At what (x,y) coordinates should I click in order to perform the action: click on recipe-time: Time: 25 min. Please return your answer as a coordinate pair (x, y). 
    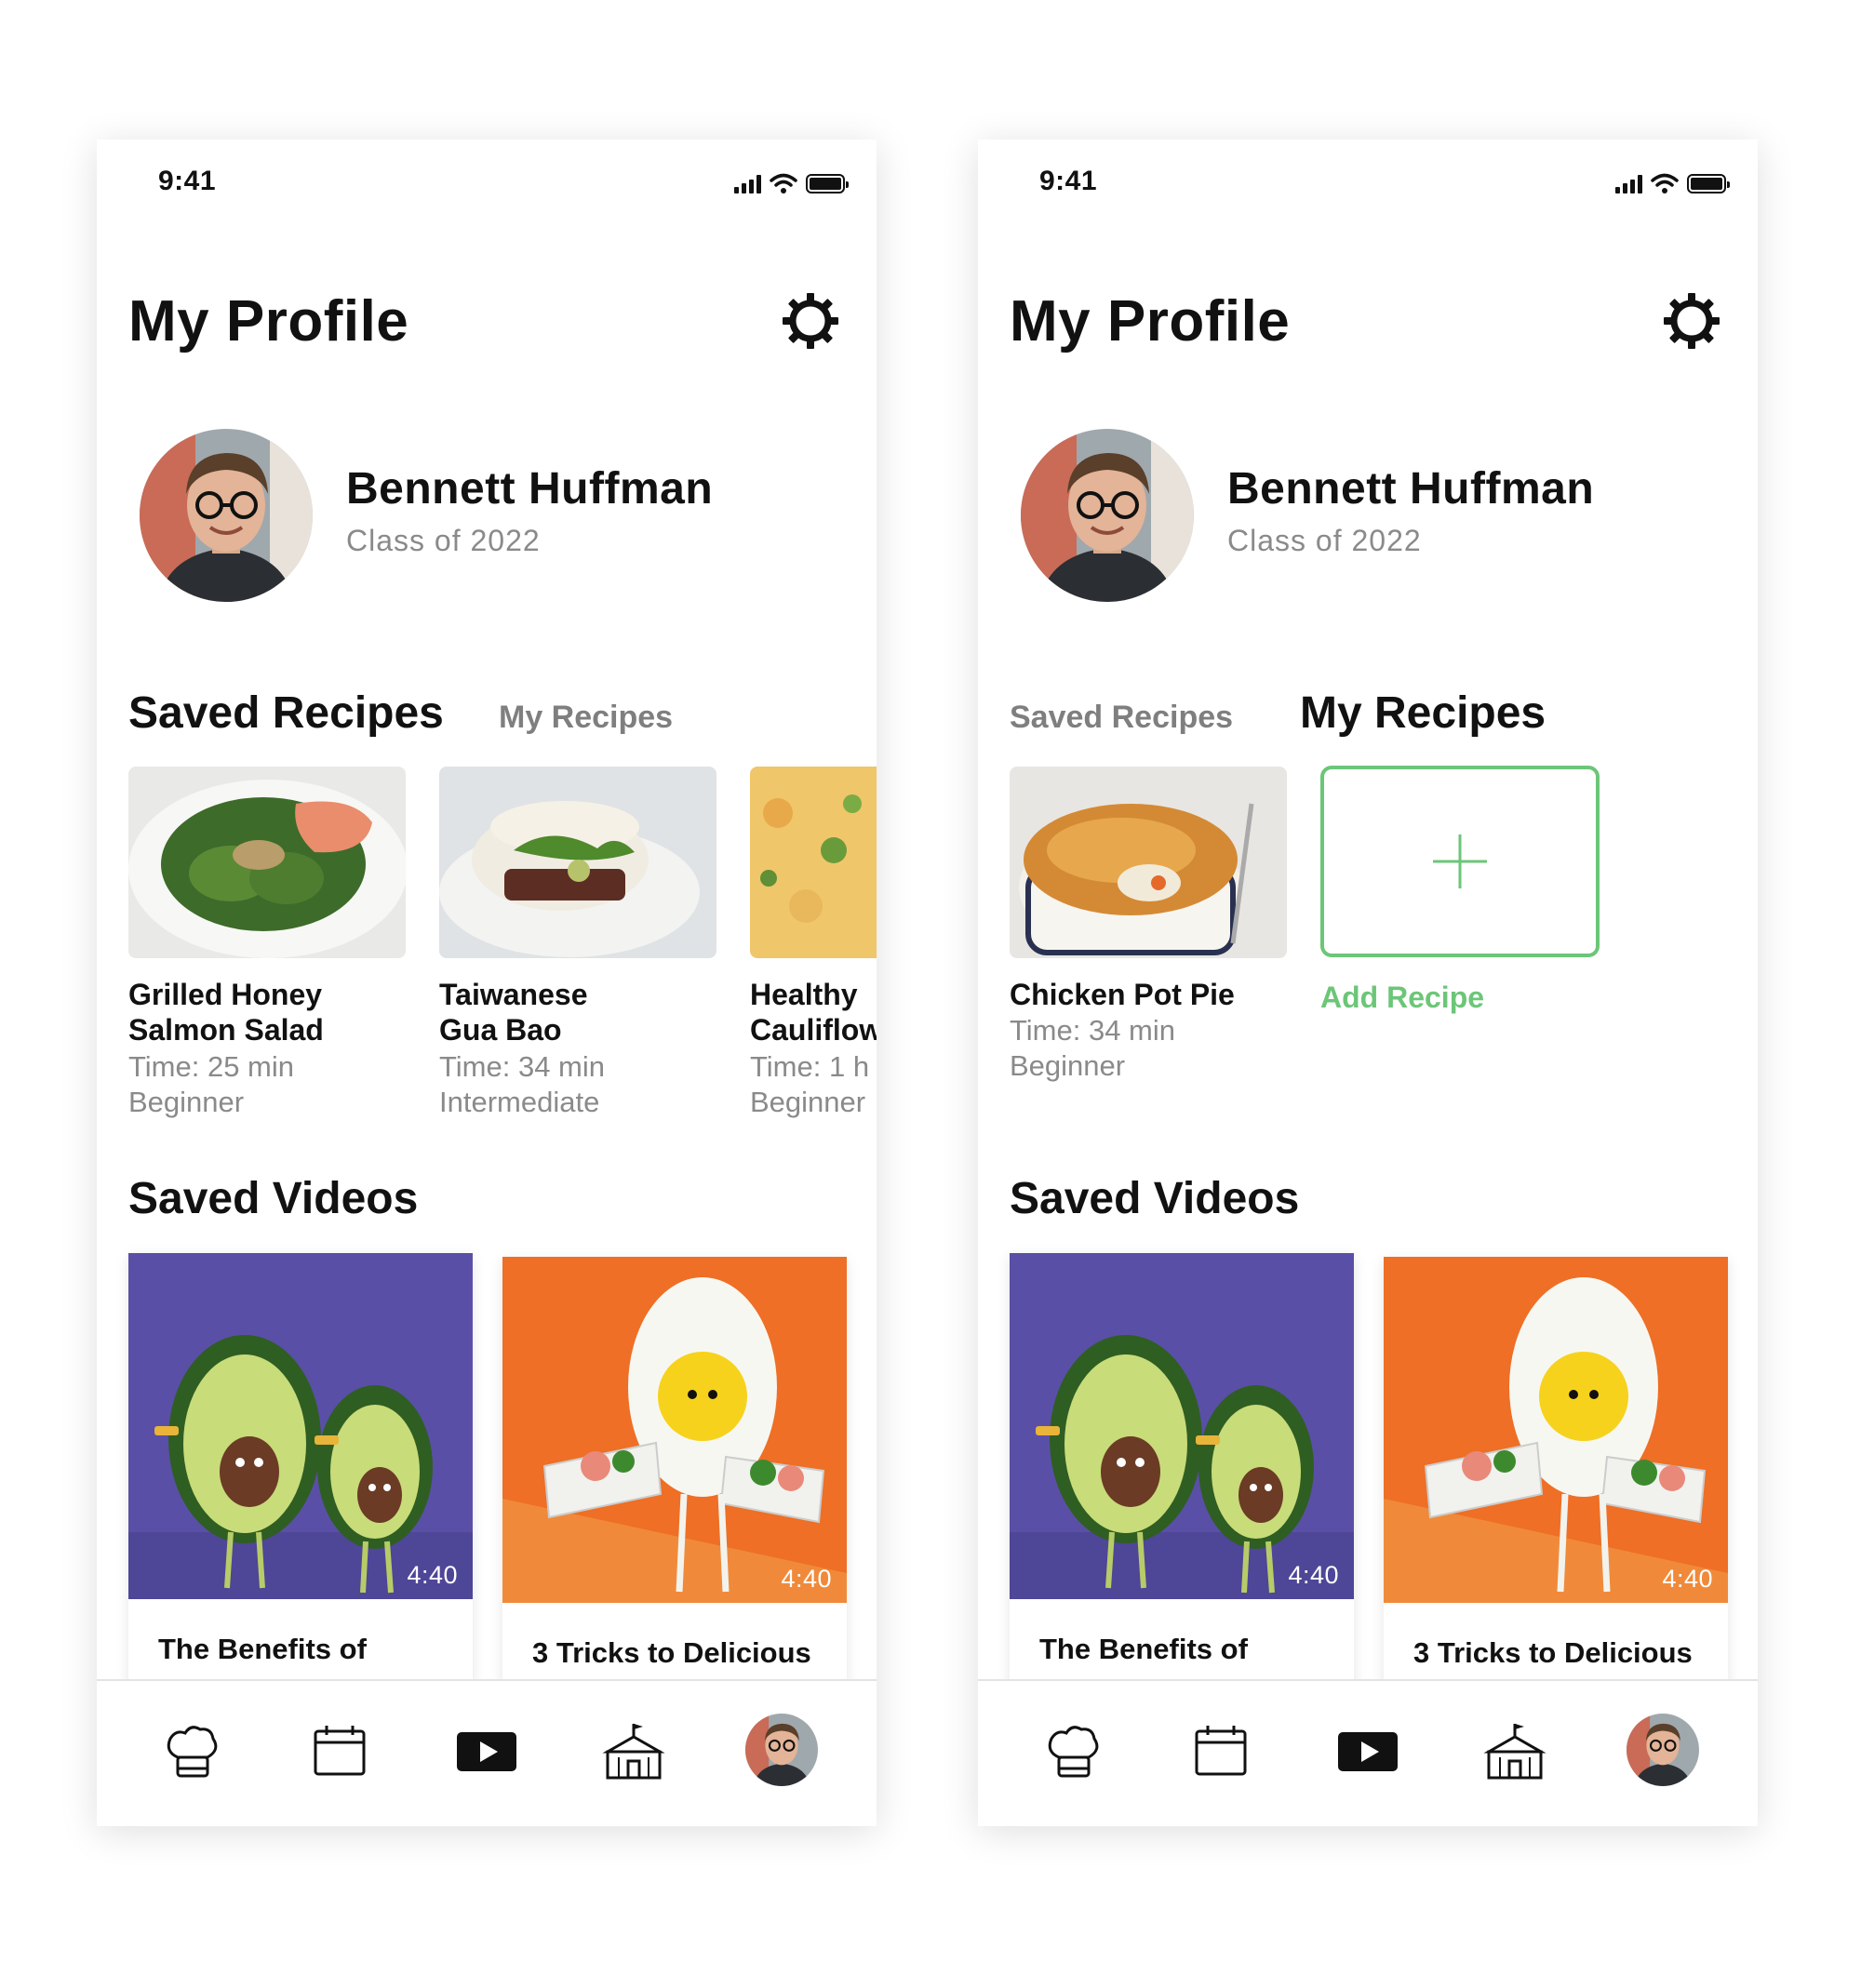
    Looking at the image, I should click on (211, 1066).